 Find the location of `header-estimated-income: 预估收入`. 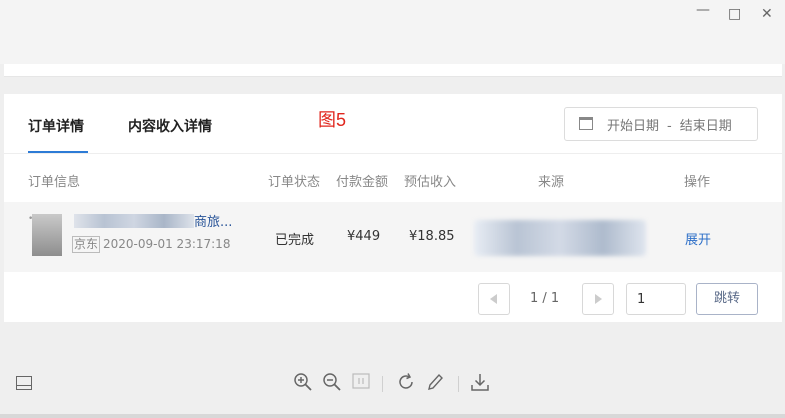

header-estimated-income: 预估收入 is located at coordinates (430, 182).